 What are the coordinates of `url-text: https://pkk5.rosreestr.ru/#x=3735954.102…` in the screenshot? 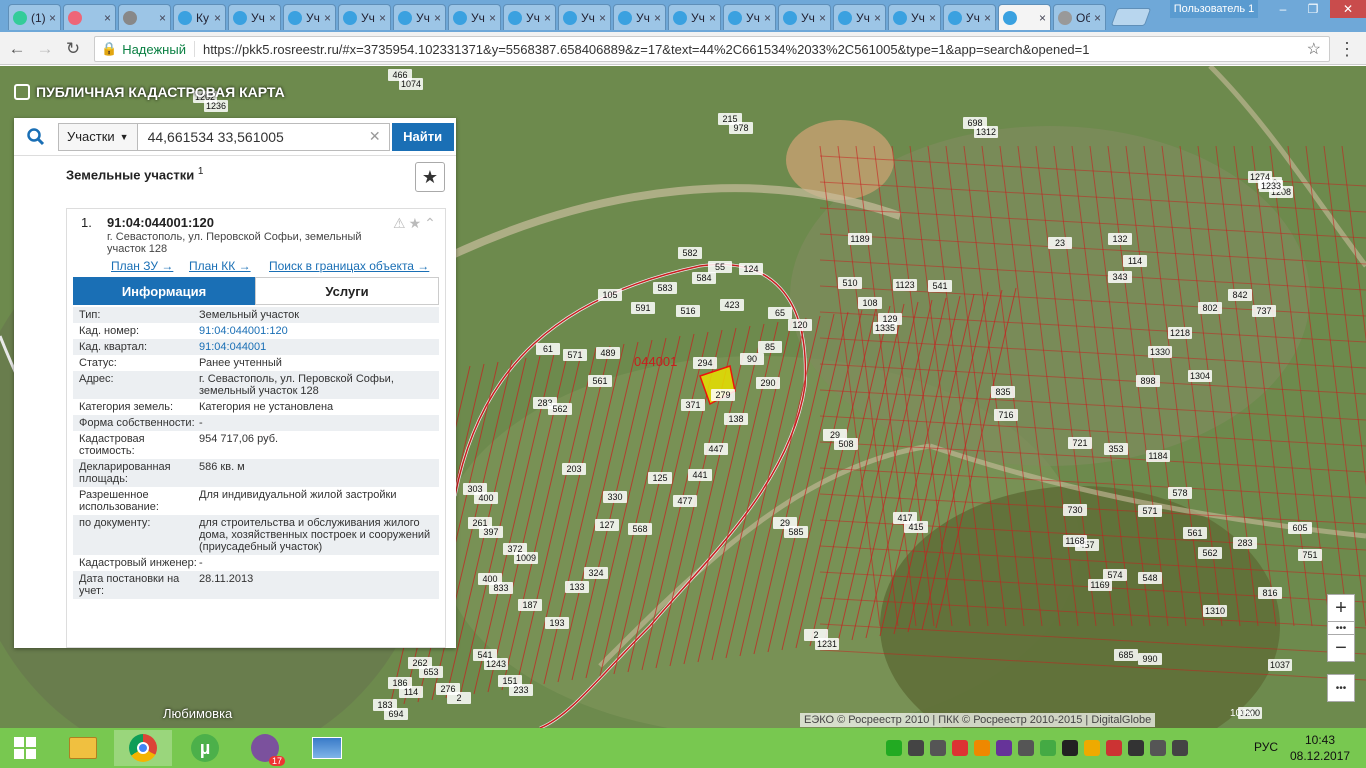 It's located at (646, 49).